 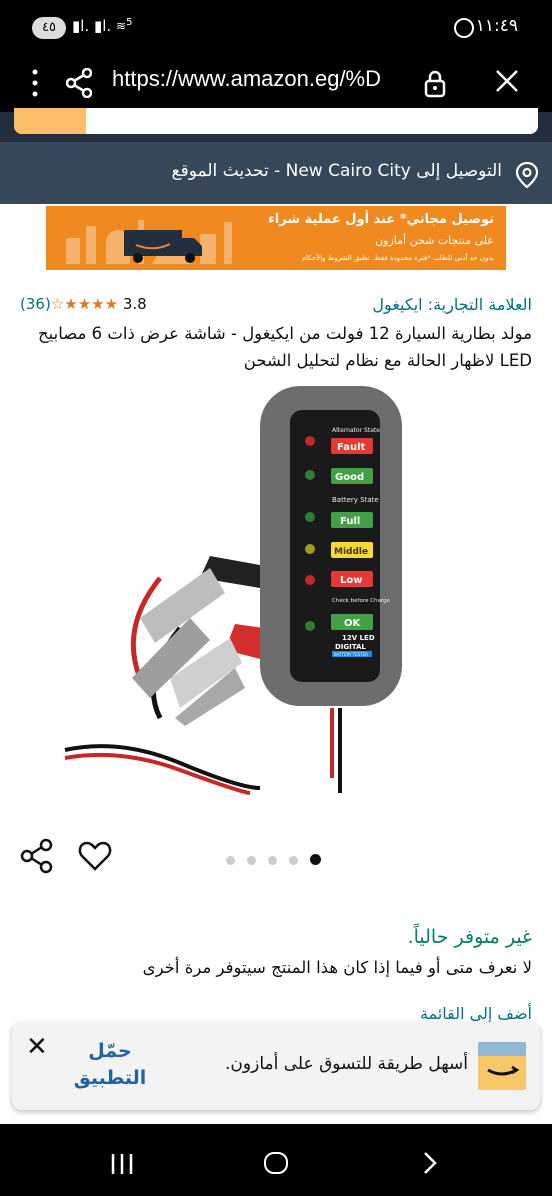 I want to click on home-icon, so click(x=276, y=1163).